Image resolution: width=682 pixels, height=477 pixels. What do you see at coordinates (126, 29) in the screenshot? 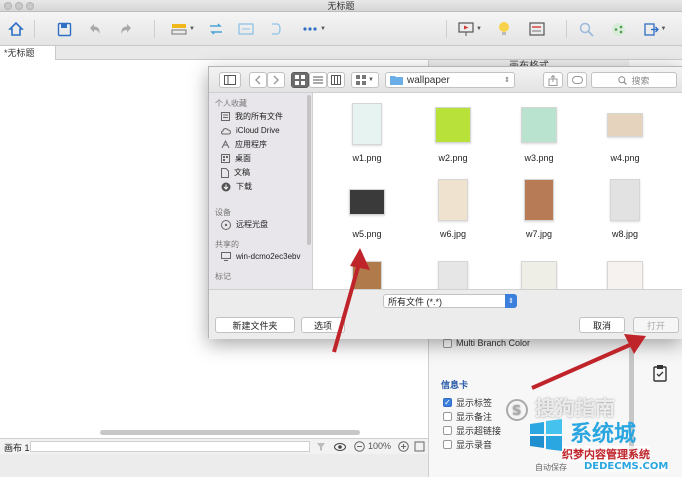
I see `redo-button` at bounding box center [126, 29].